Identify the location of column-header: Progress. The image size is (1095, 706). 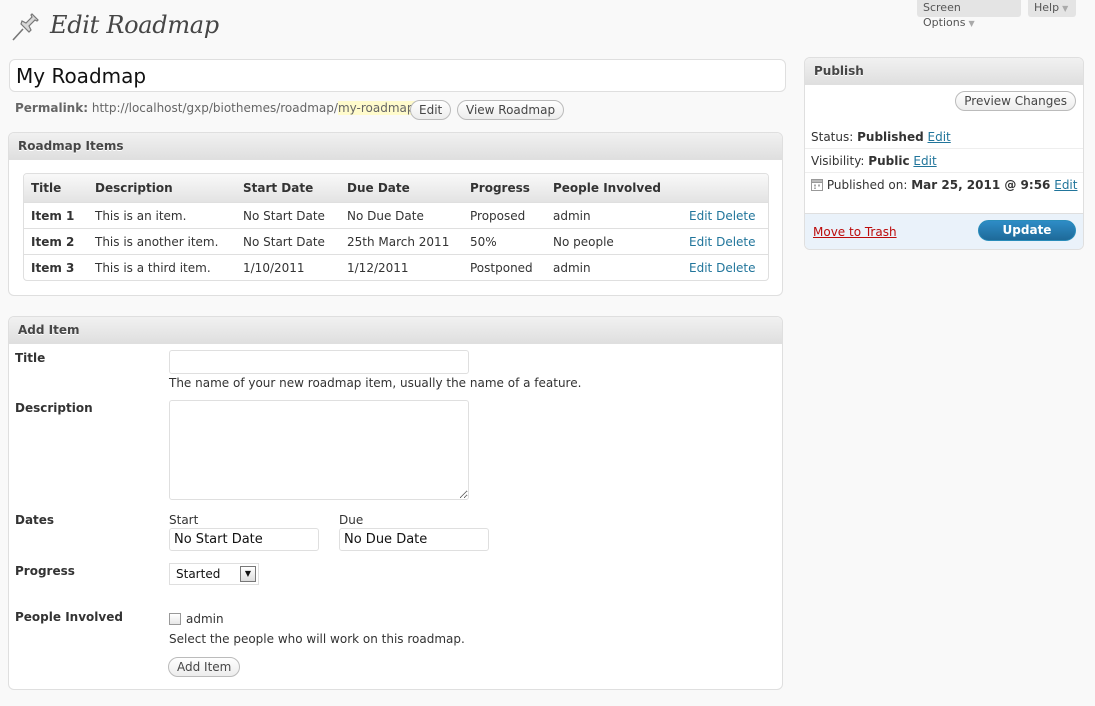
(504, 188).